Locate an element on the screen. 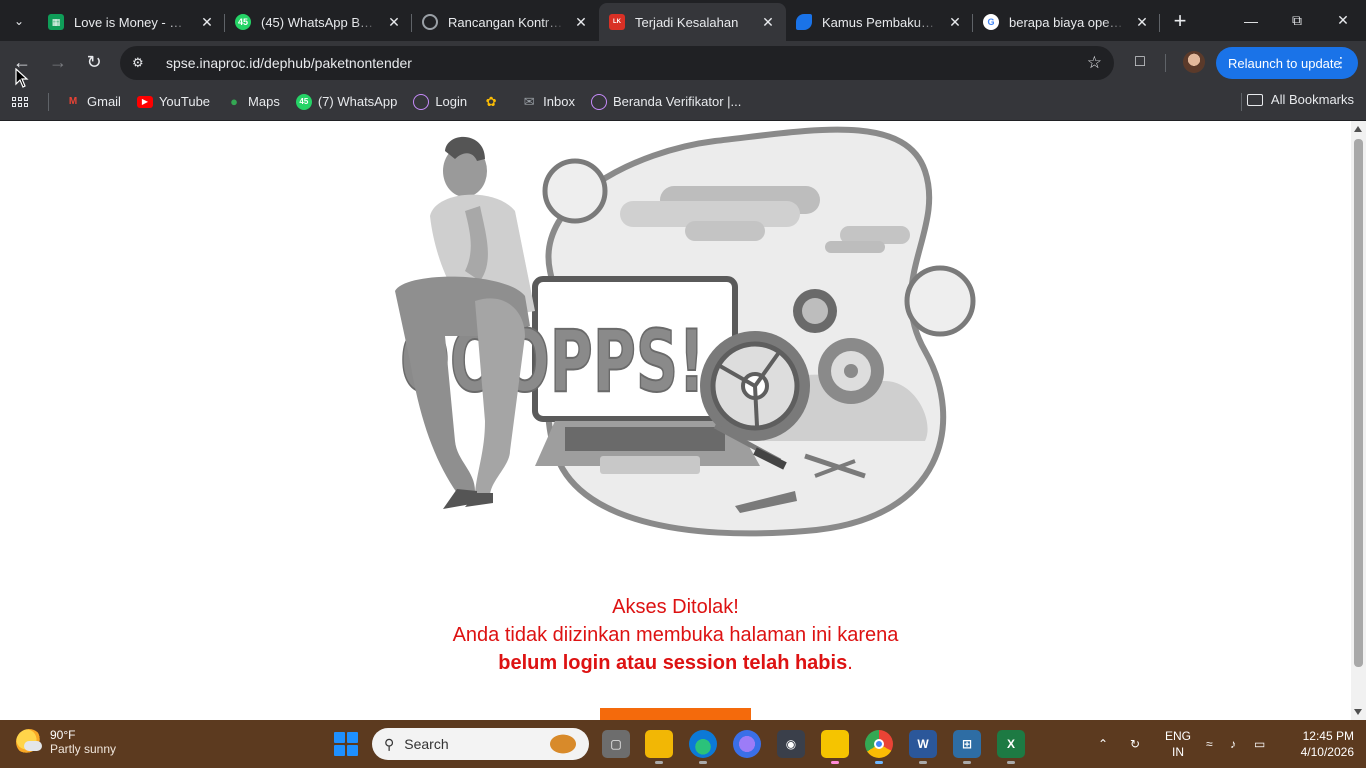 The height and width of the screenshot is (768, 1366). bookmark-inbox: ✉ Inbox is located at coordinates (548, 102).